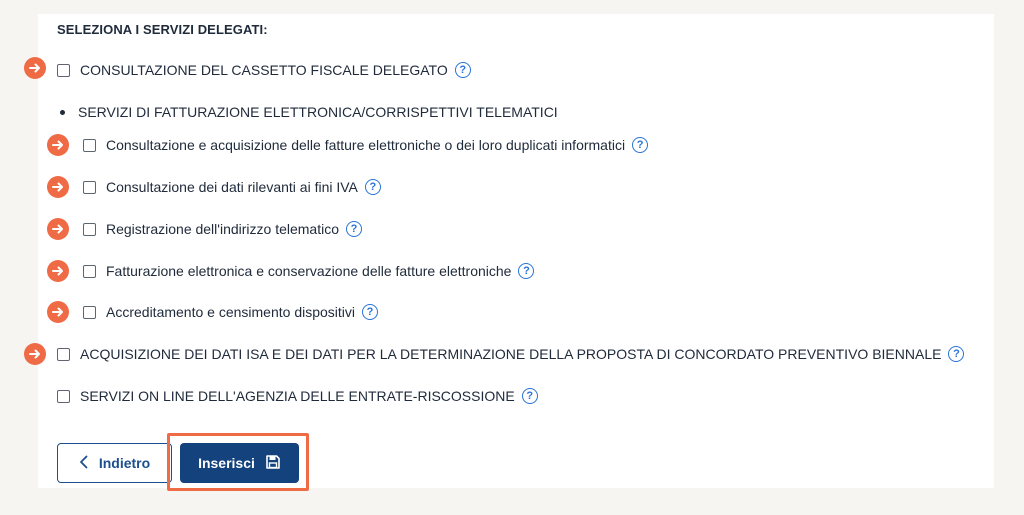  Describe the element at coordinates (89, 271) in the screenshot. I see `checkbox-fatturazione-conservazione` at that location.